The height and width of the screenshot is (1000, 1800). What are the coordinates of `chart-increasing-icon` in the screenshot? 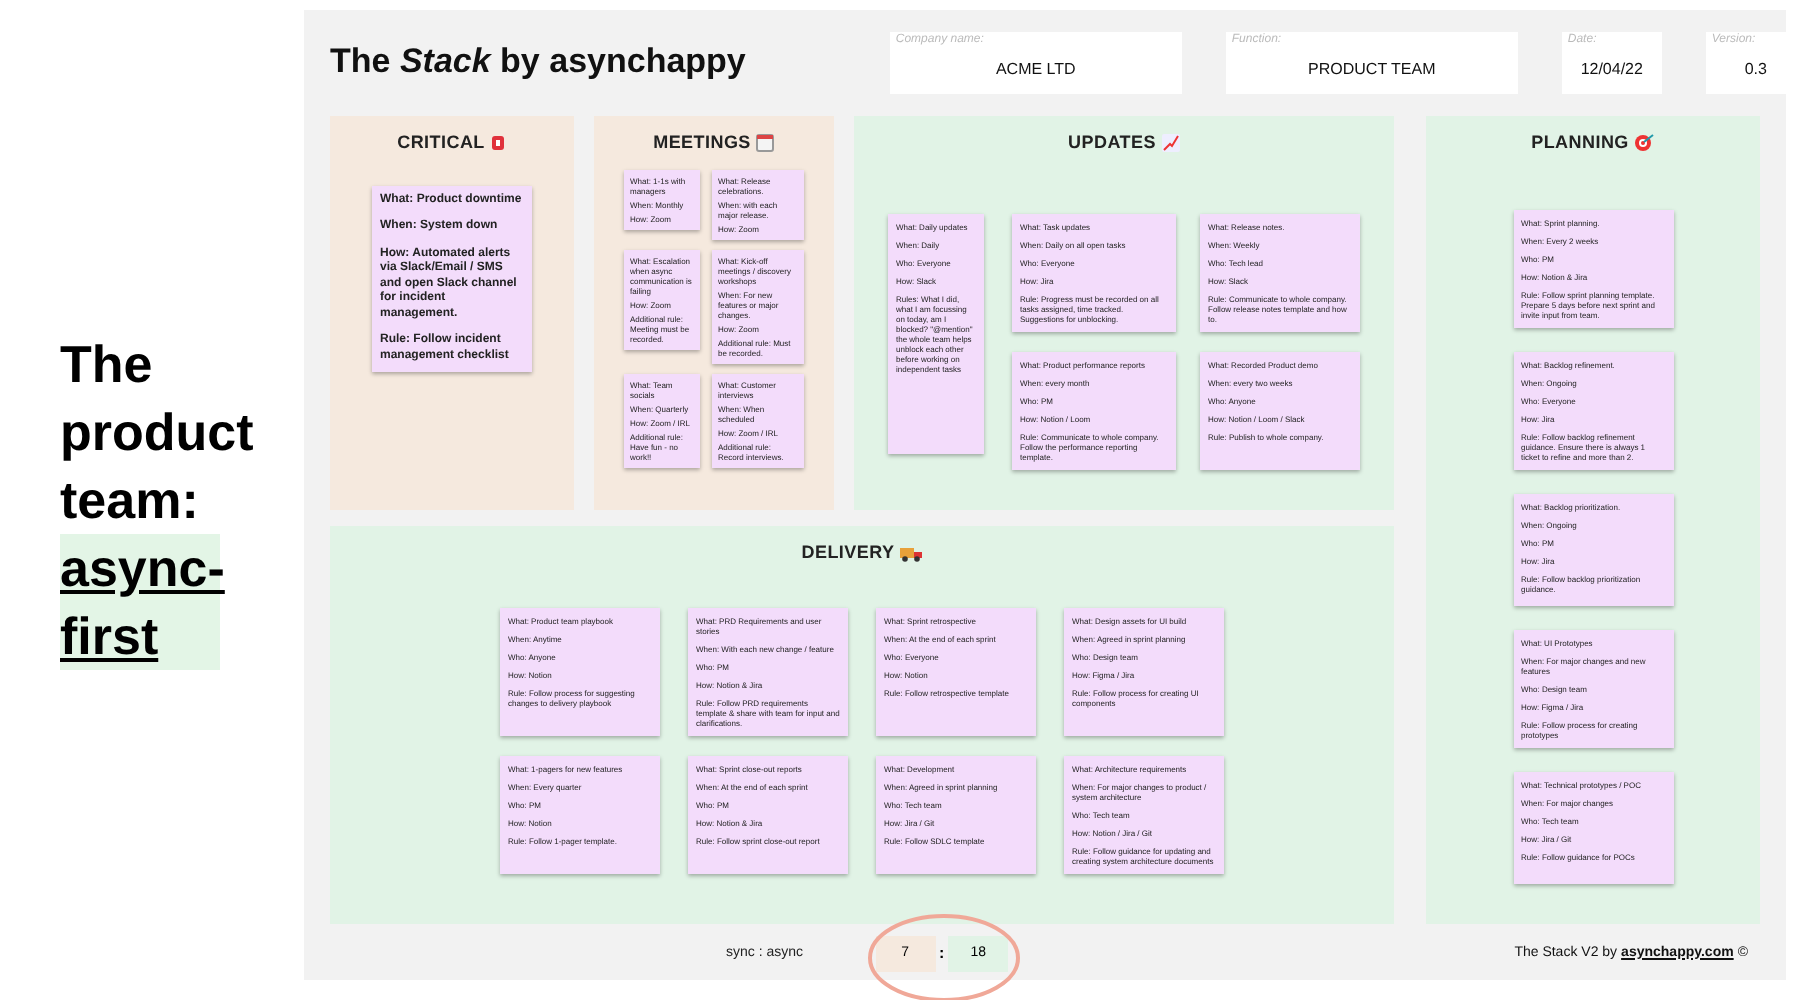 It's located at (1170, 143).